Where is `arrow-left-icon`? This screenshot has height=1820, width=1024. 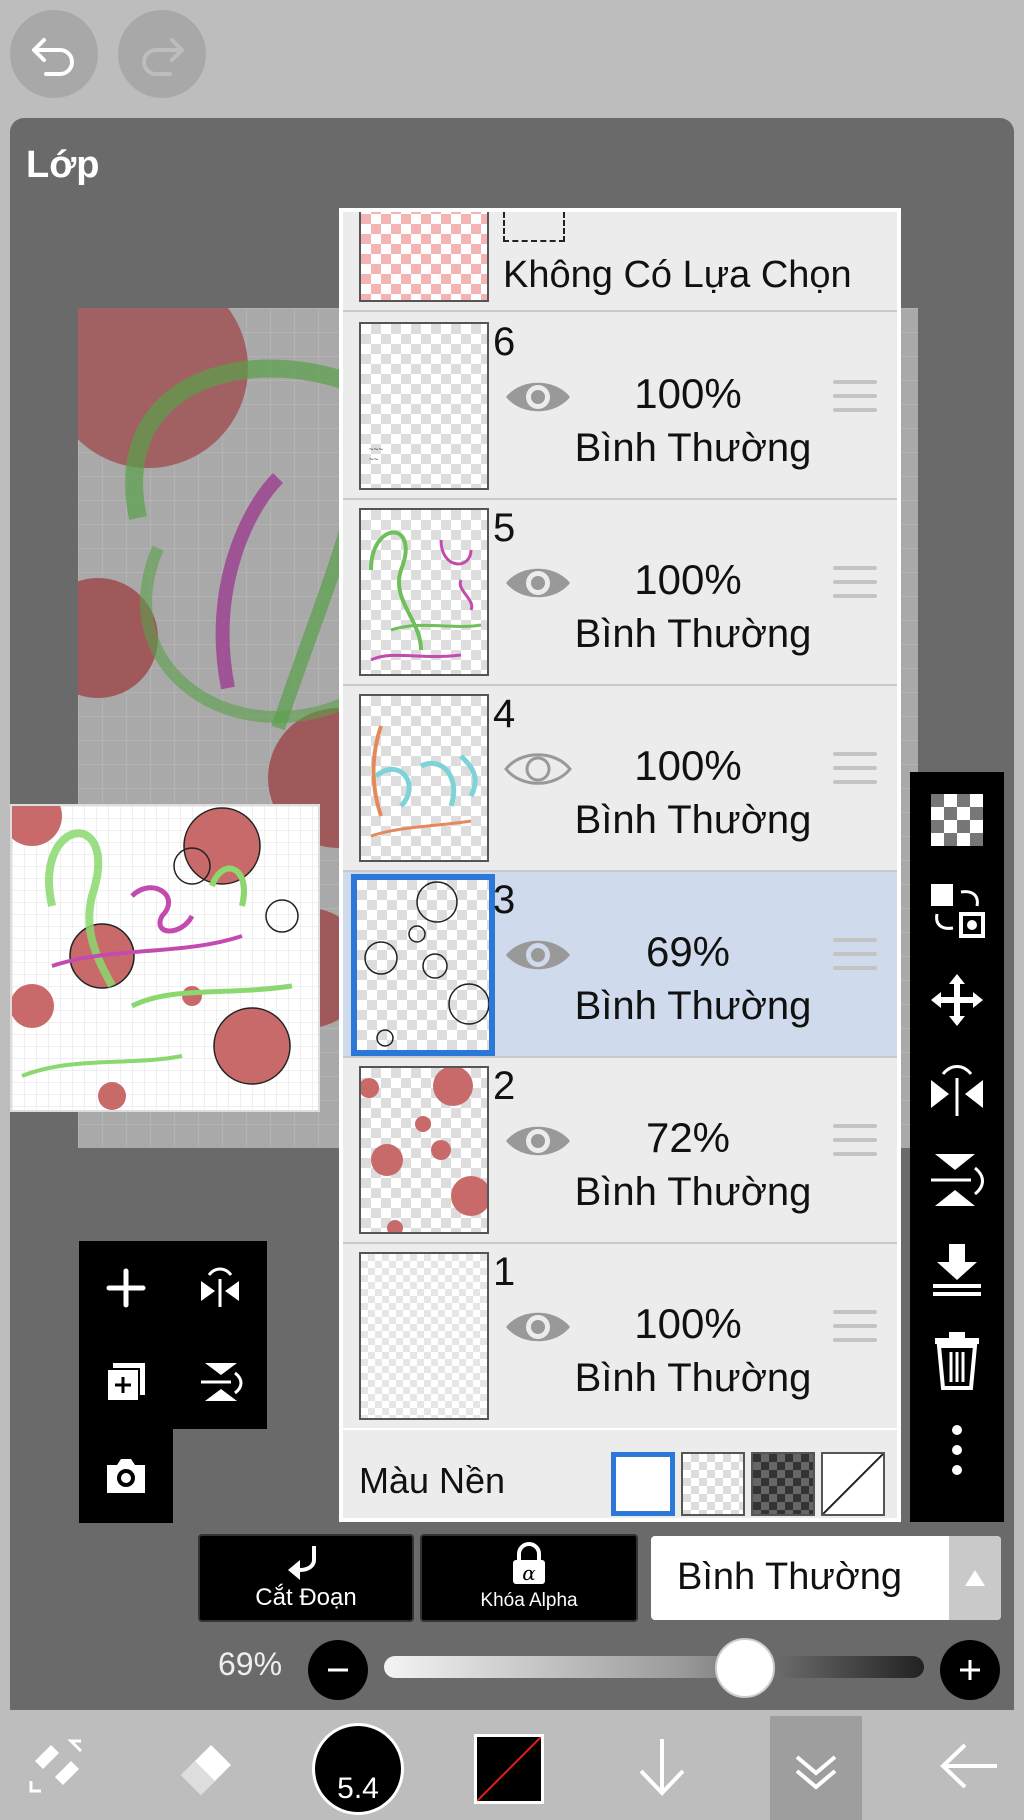
arrow-left-icon is located at coordinates (968, 1766).